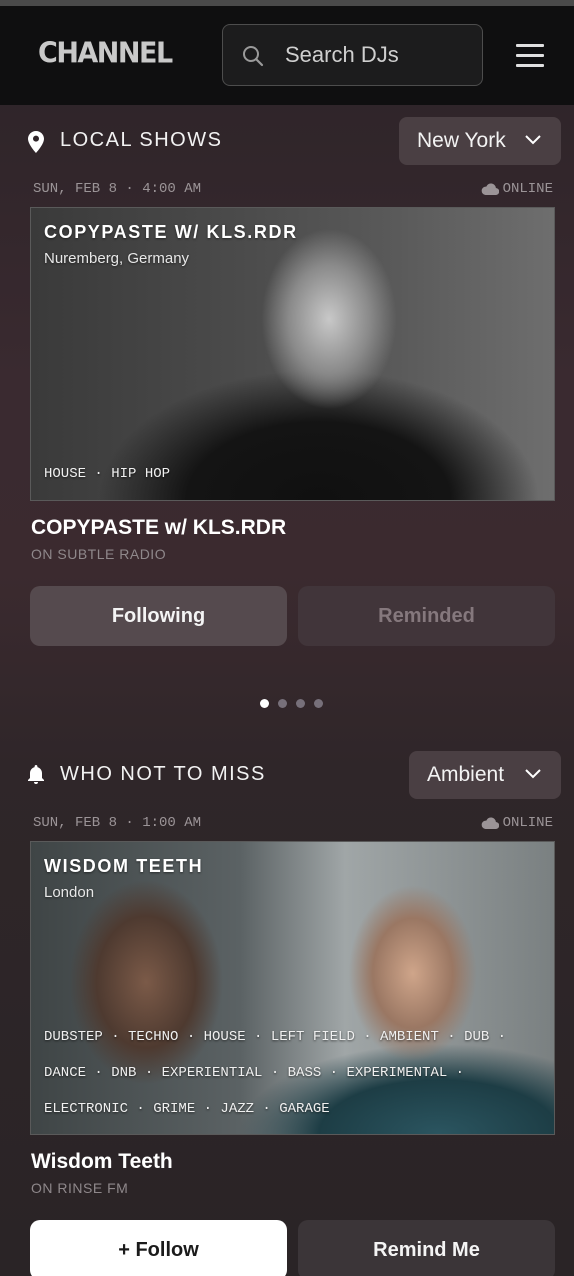 This screenshot has width=574, height=1276. I want to click on station-name: ON RINSE FM, so click(80, 1188).